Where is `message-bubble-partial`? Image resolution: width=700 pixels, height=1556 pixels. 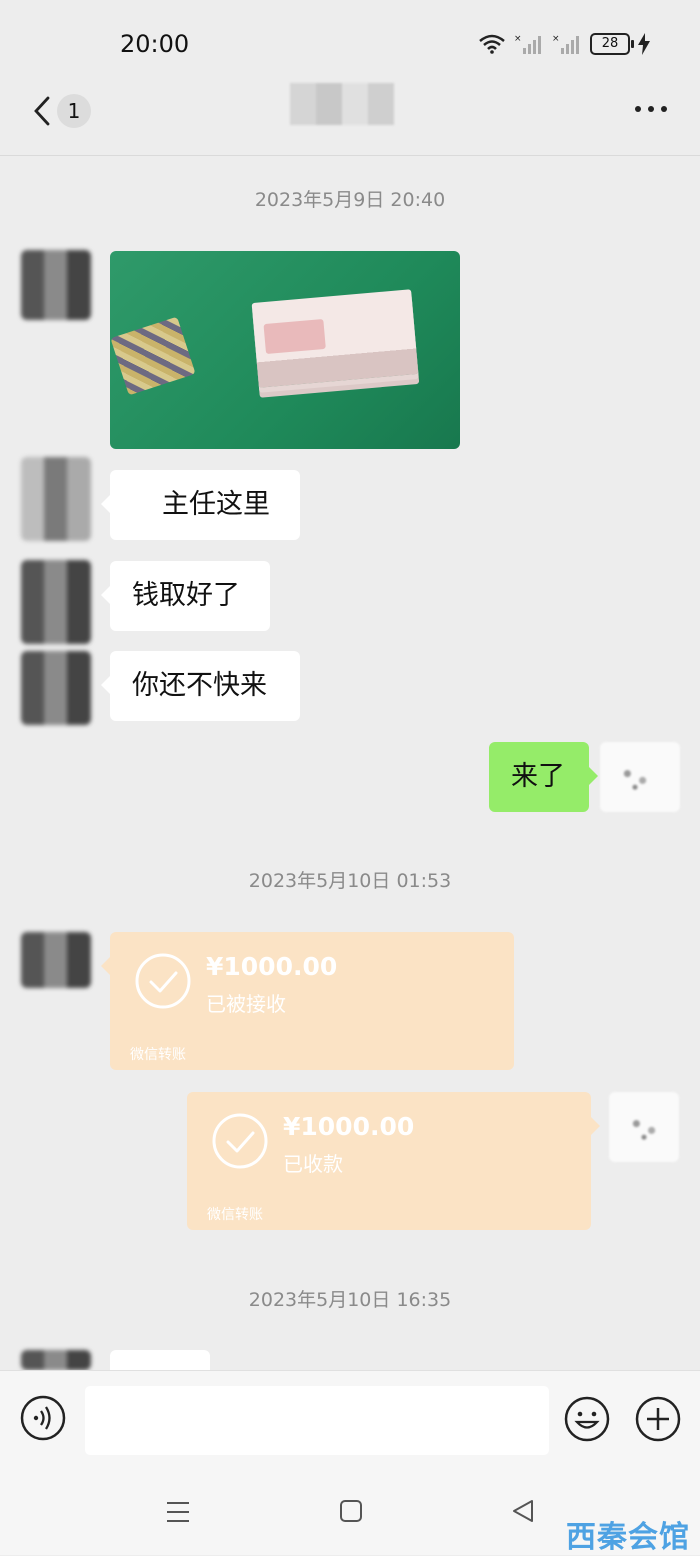 message-bubble-partial is located at coordinates (160, 1360).